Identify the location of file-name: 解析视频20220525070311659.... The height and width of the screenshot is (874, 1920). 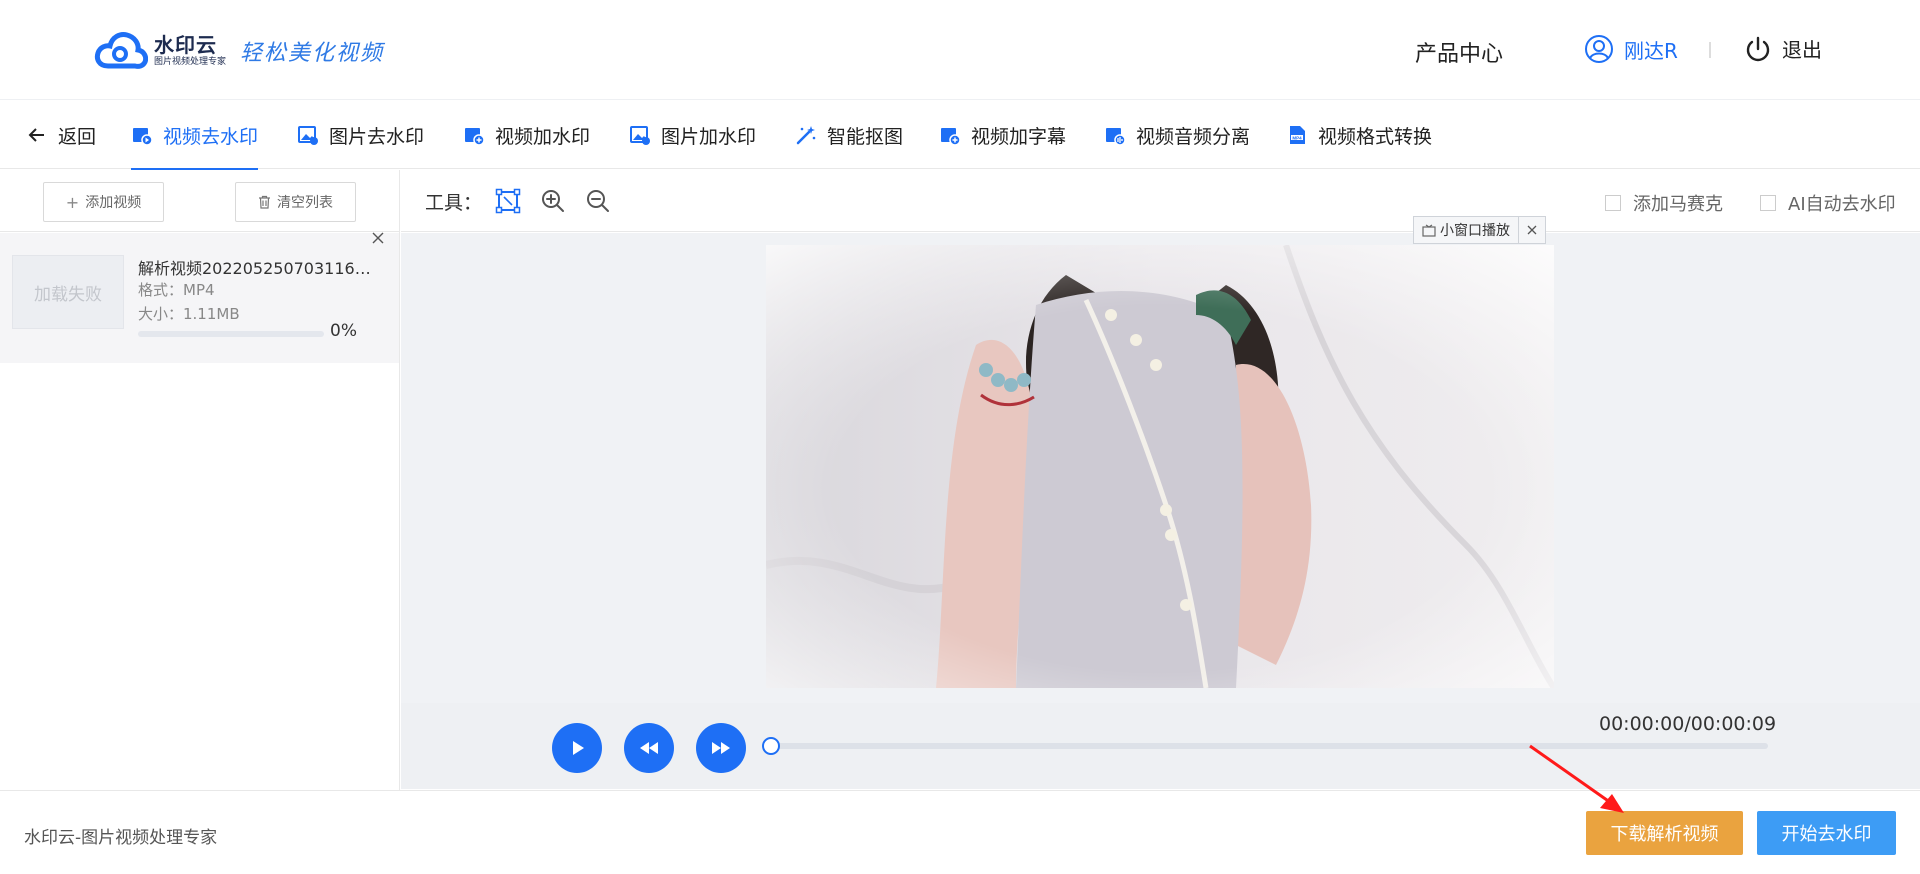
(259, 268).